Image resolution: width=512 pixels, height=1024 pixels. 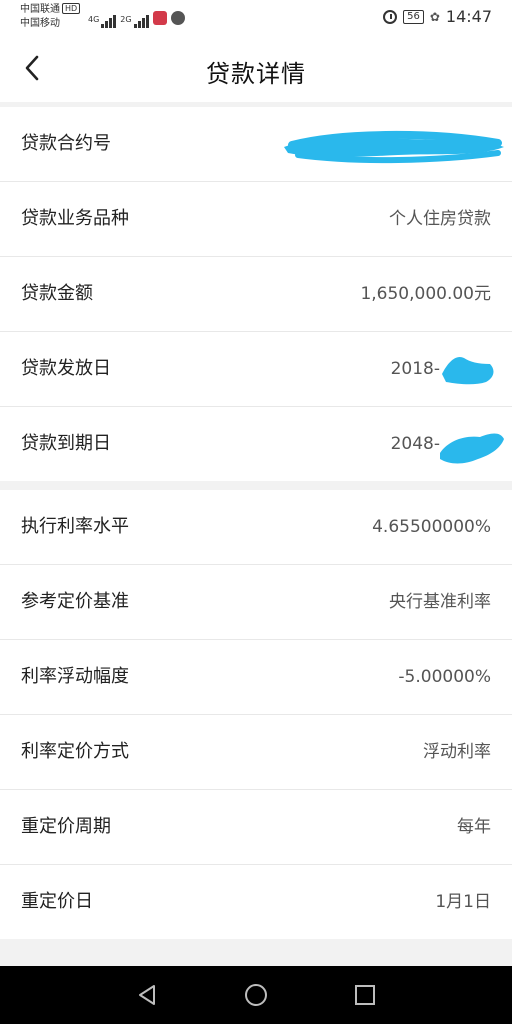 What do you see at coordinates (474, 827) in the screenshot?
I see `row-value: 每年` at bounding box center [474, 827].